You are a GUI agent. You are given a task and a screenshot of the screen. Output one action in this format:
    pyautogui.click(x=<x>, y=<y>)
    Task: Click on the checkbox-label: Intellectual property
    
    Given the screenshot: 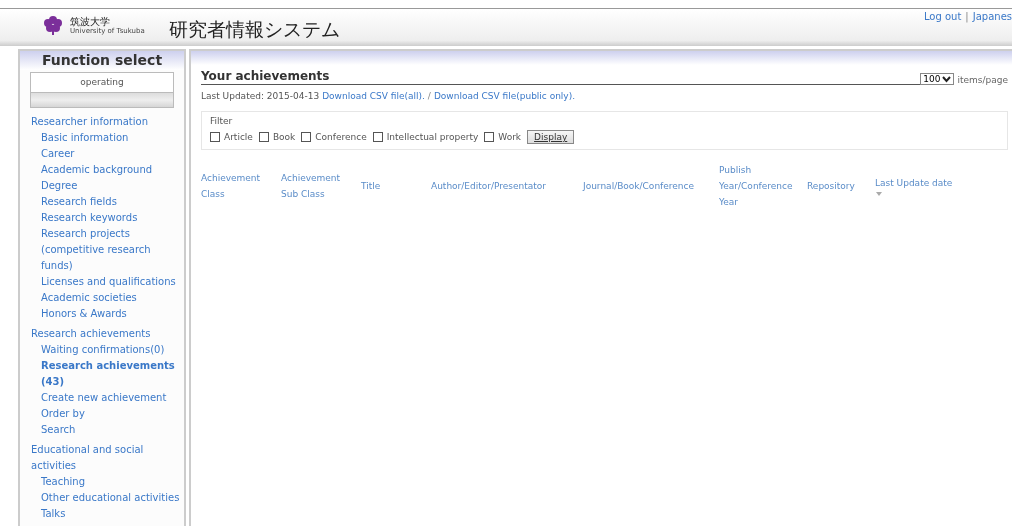 What is the action you would take?
    pyautogui.click(x=432, y=137)
    